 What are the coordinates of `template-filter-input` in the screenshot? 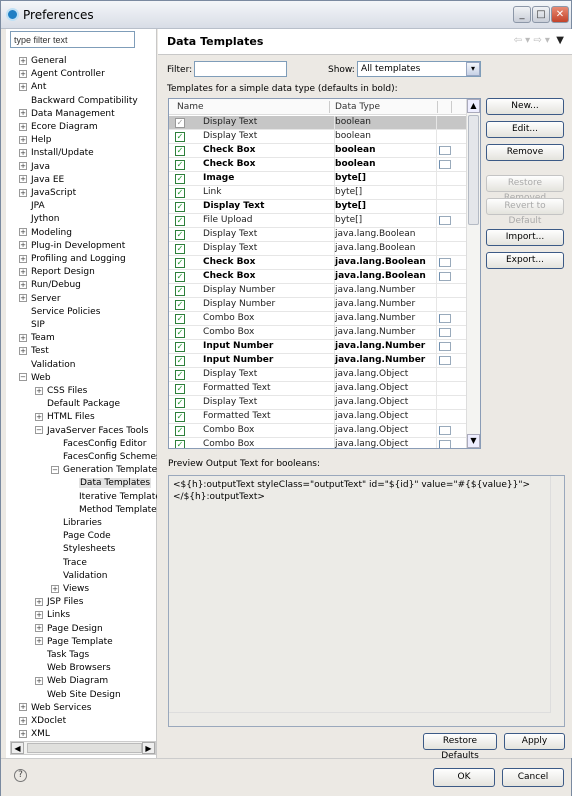 It's located at (240, 69).